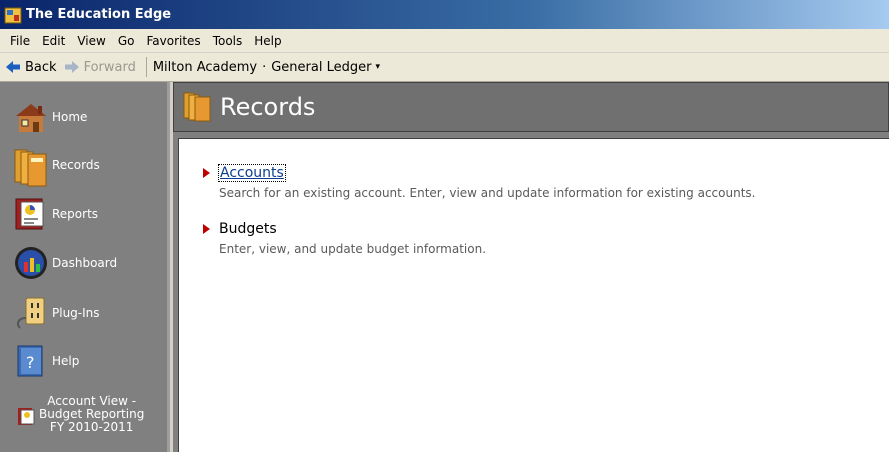 This screenshot has height=452, width=889. Describe the element at coordinates (41, 67) in the screenshot. I see `back-label: Back` at that location.